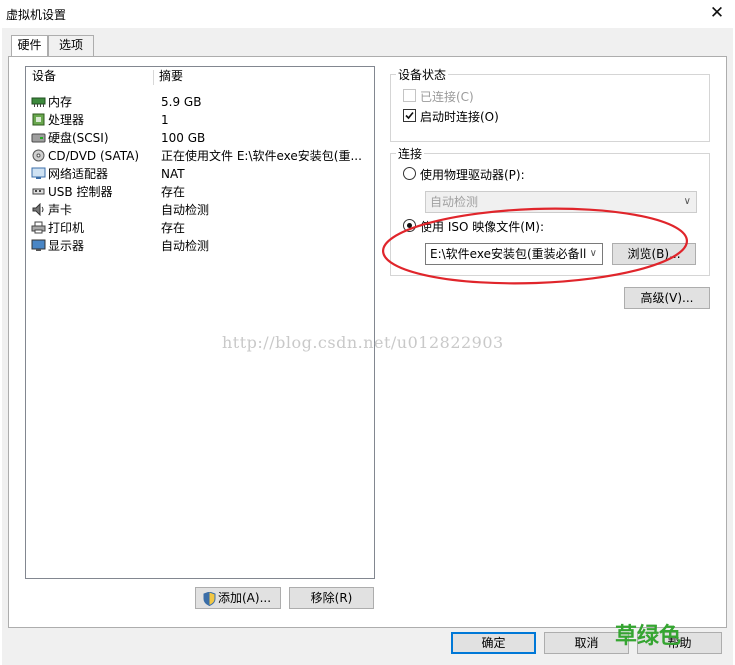 Image resolution: width=735 pixels, height=665 pixels. Describe the element at coordinates (78, 138) in the screenshot. I see `device-name: 硬盘(SCSI)` at that location.